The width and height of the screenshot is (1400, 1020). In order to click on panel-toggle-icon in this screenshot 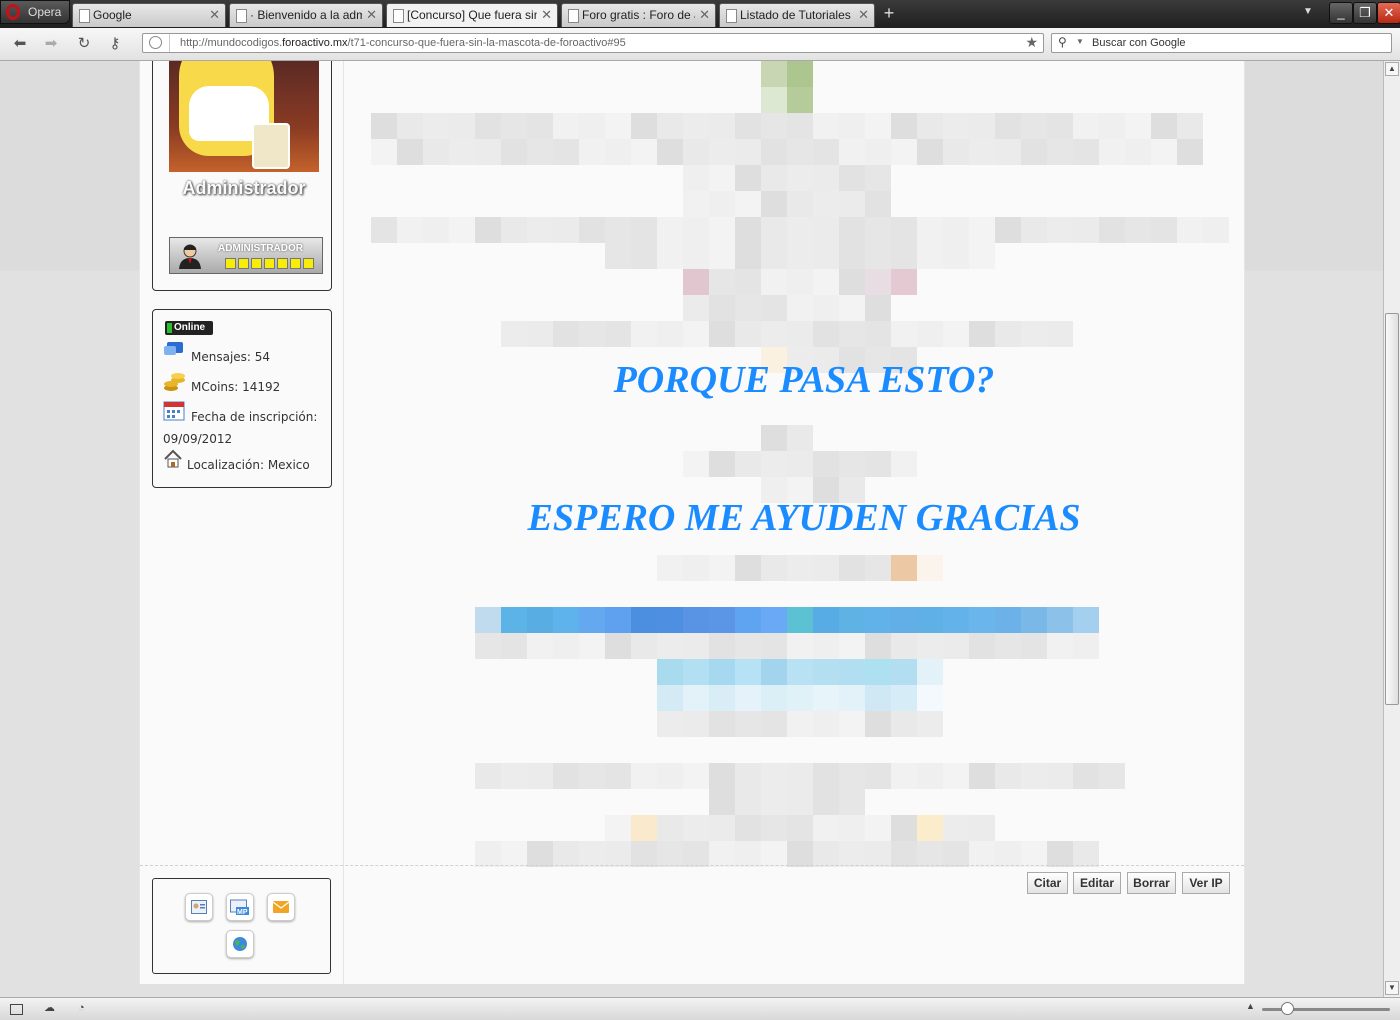, I will do `click(16, 1009)`.